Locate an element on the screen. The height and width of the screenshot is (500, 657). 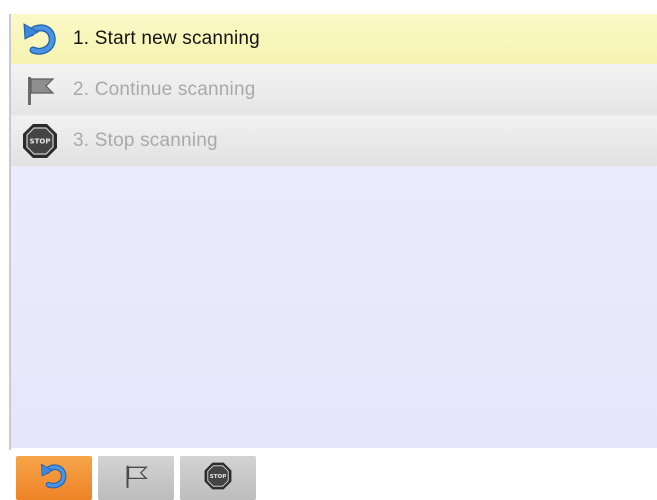
restart-scan-button is located at coordinates (54, 478).